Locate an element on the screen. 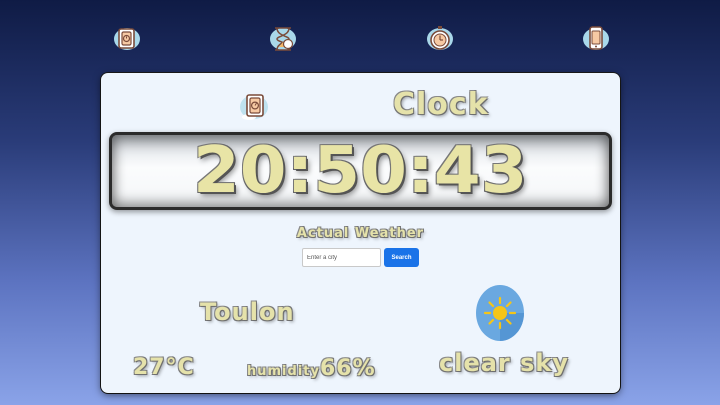  city-search-form: Search is located at coordinates (360, 257).